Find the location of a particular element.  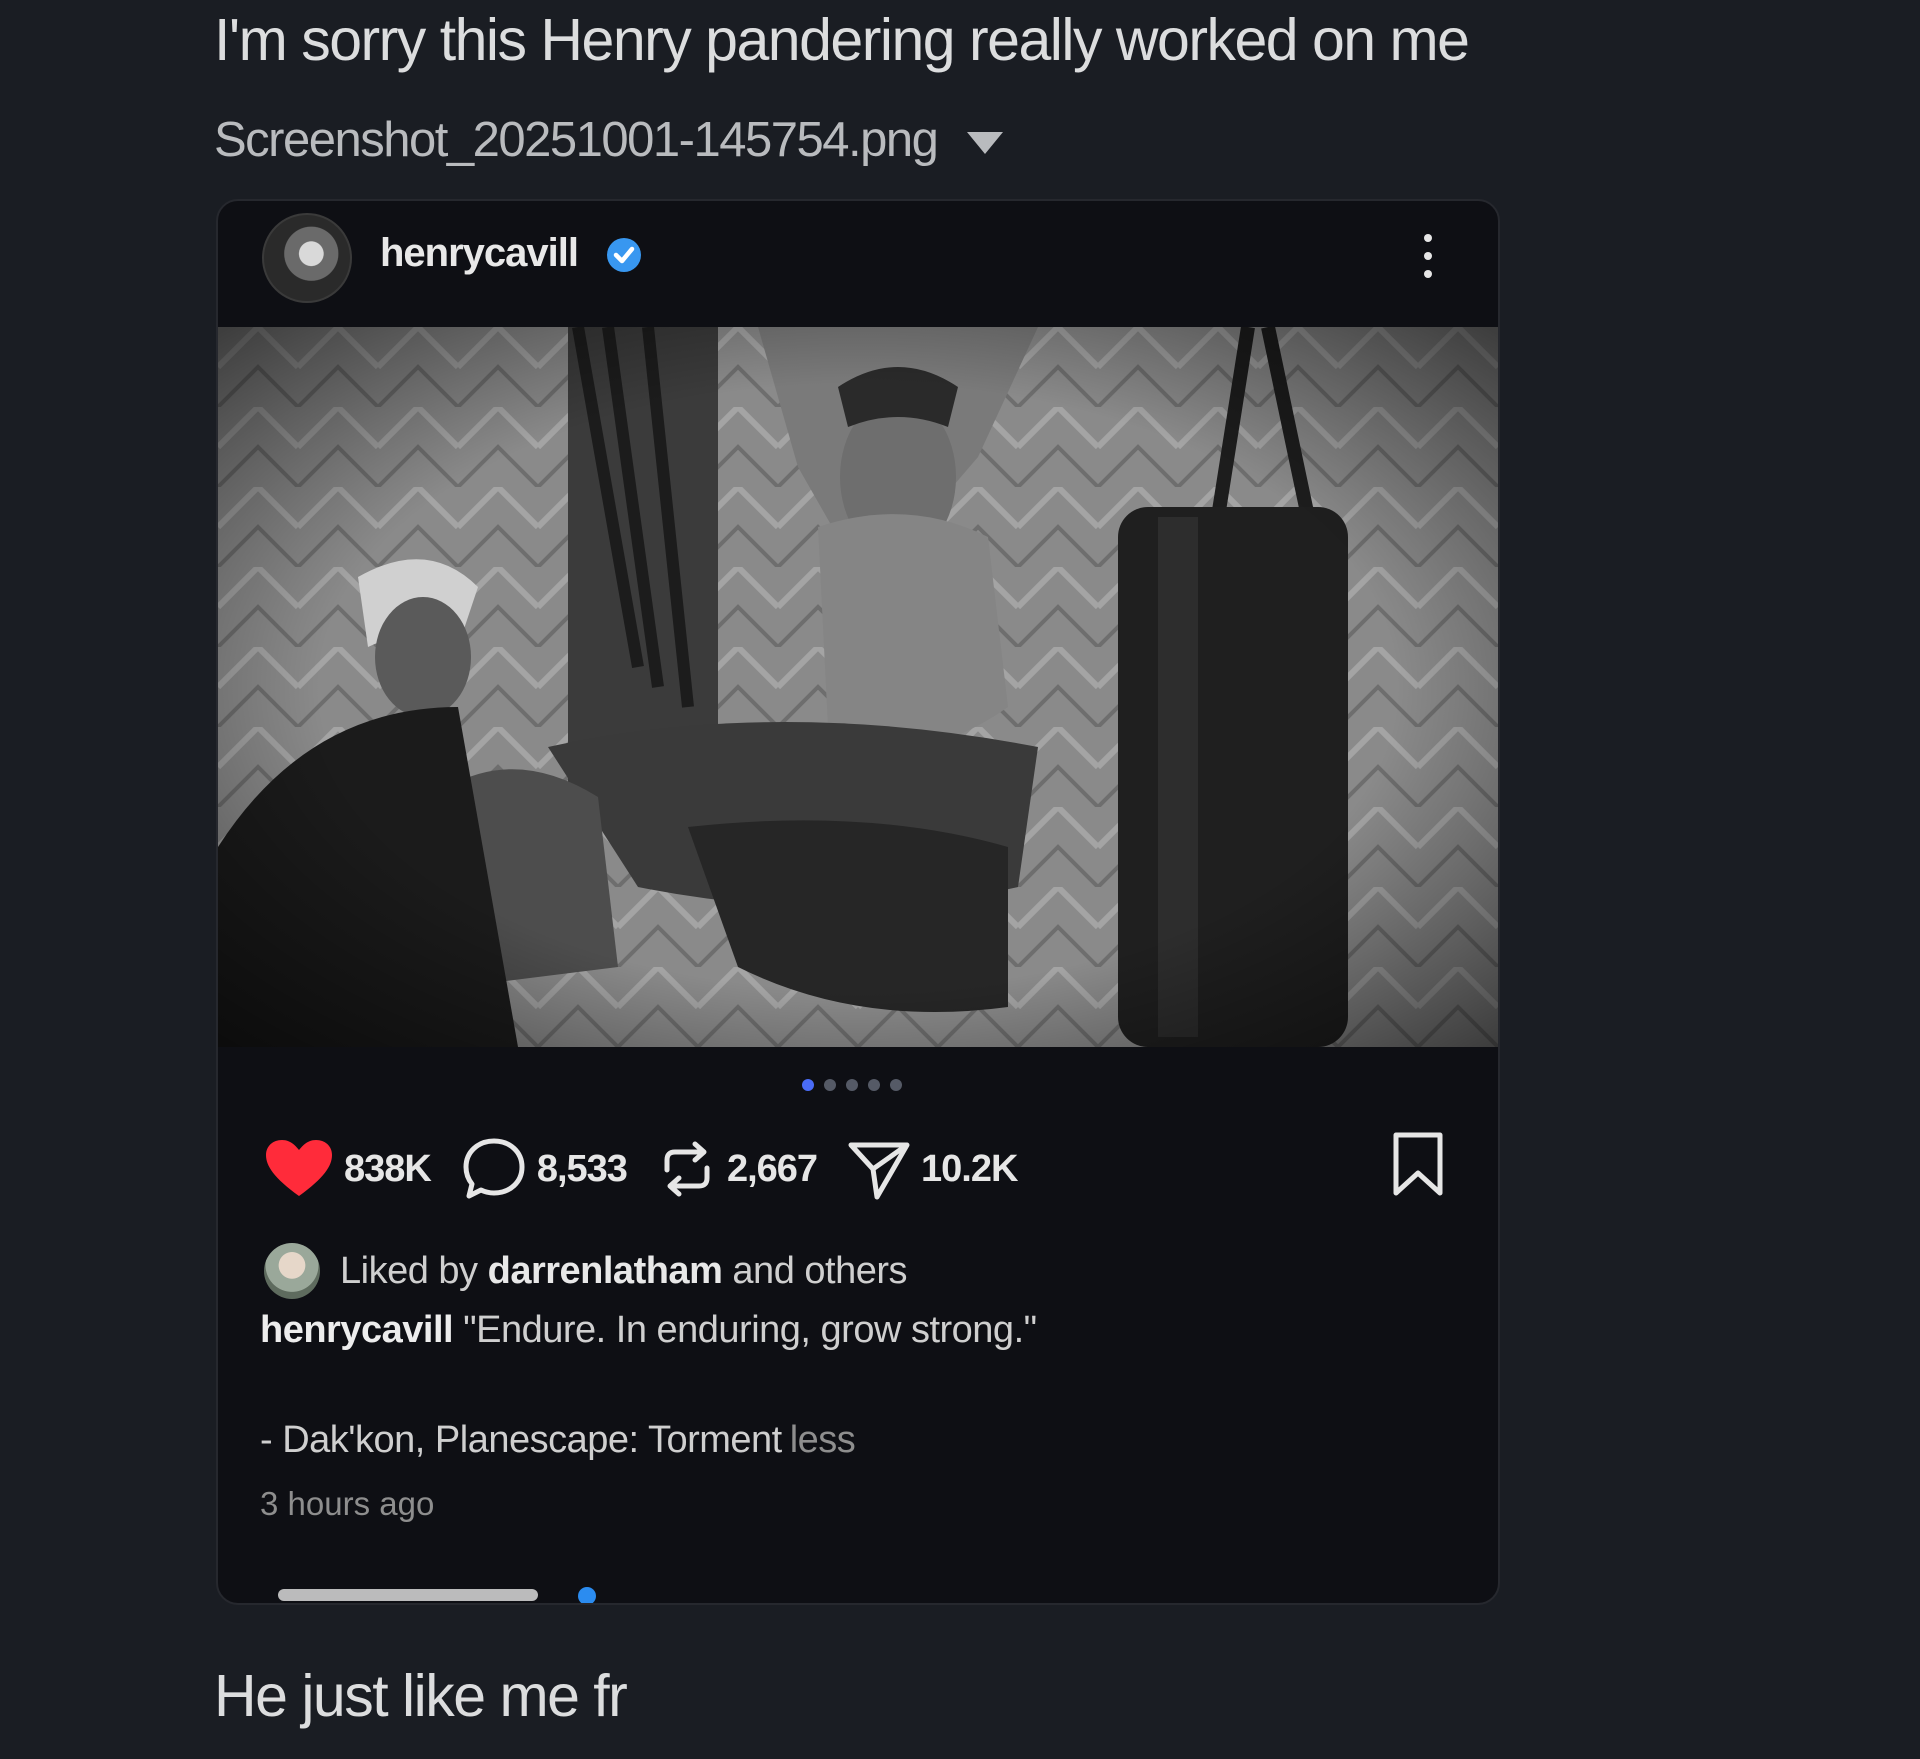

caption-attribution: - Dak'kon, Planescape: Torment is located at coordinates (521, 1440).